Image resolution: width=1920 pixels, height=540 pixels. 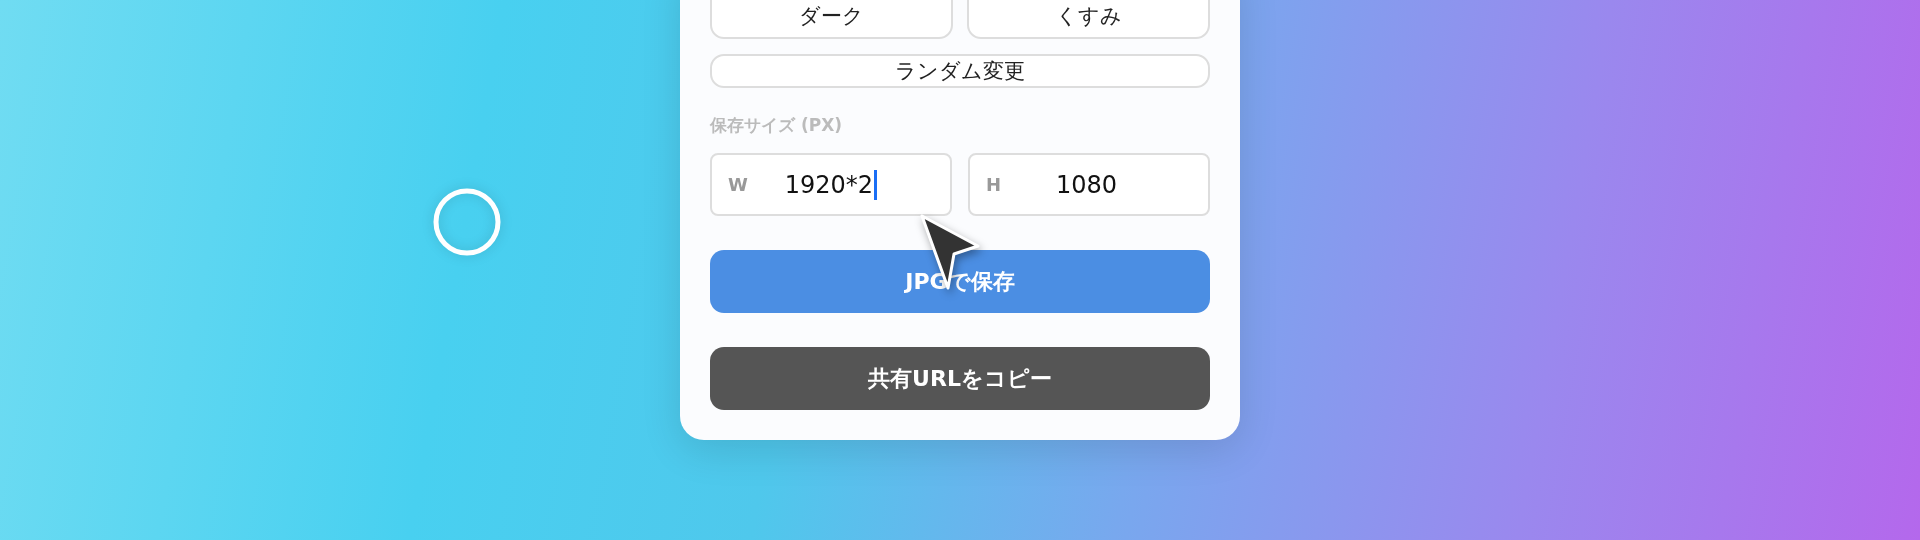 What do you see at coordinates (994, 184) in the screenshot?
I see `field-label: H` at bounding box center [994, 184].